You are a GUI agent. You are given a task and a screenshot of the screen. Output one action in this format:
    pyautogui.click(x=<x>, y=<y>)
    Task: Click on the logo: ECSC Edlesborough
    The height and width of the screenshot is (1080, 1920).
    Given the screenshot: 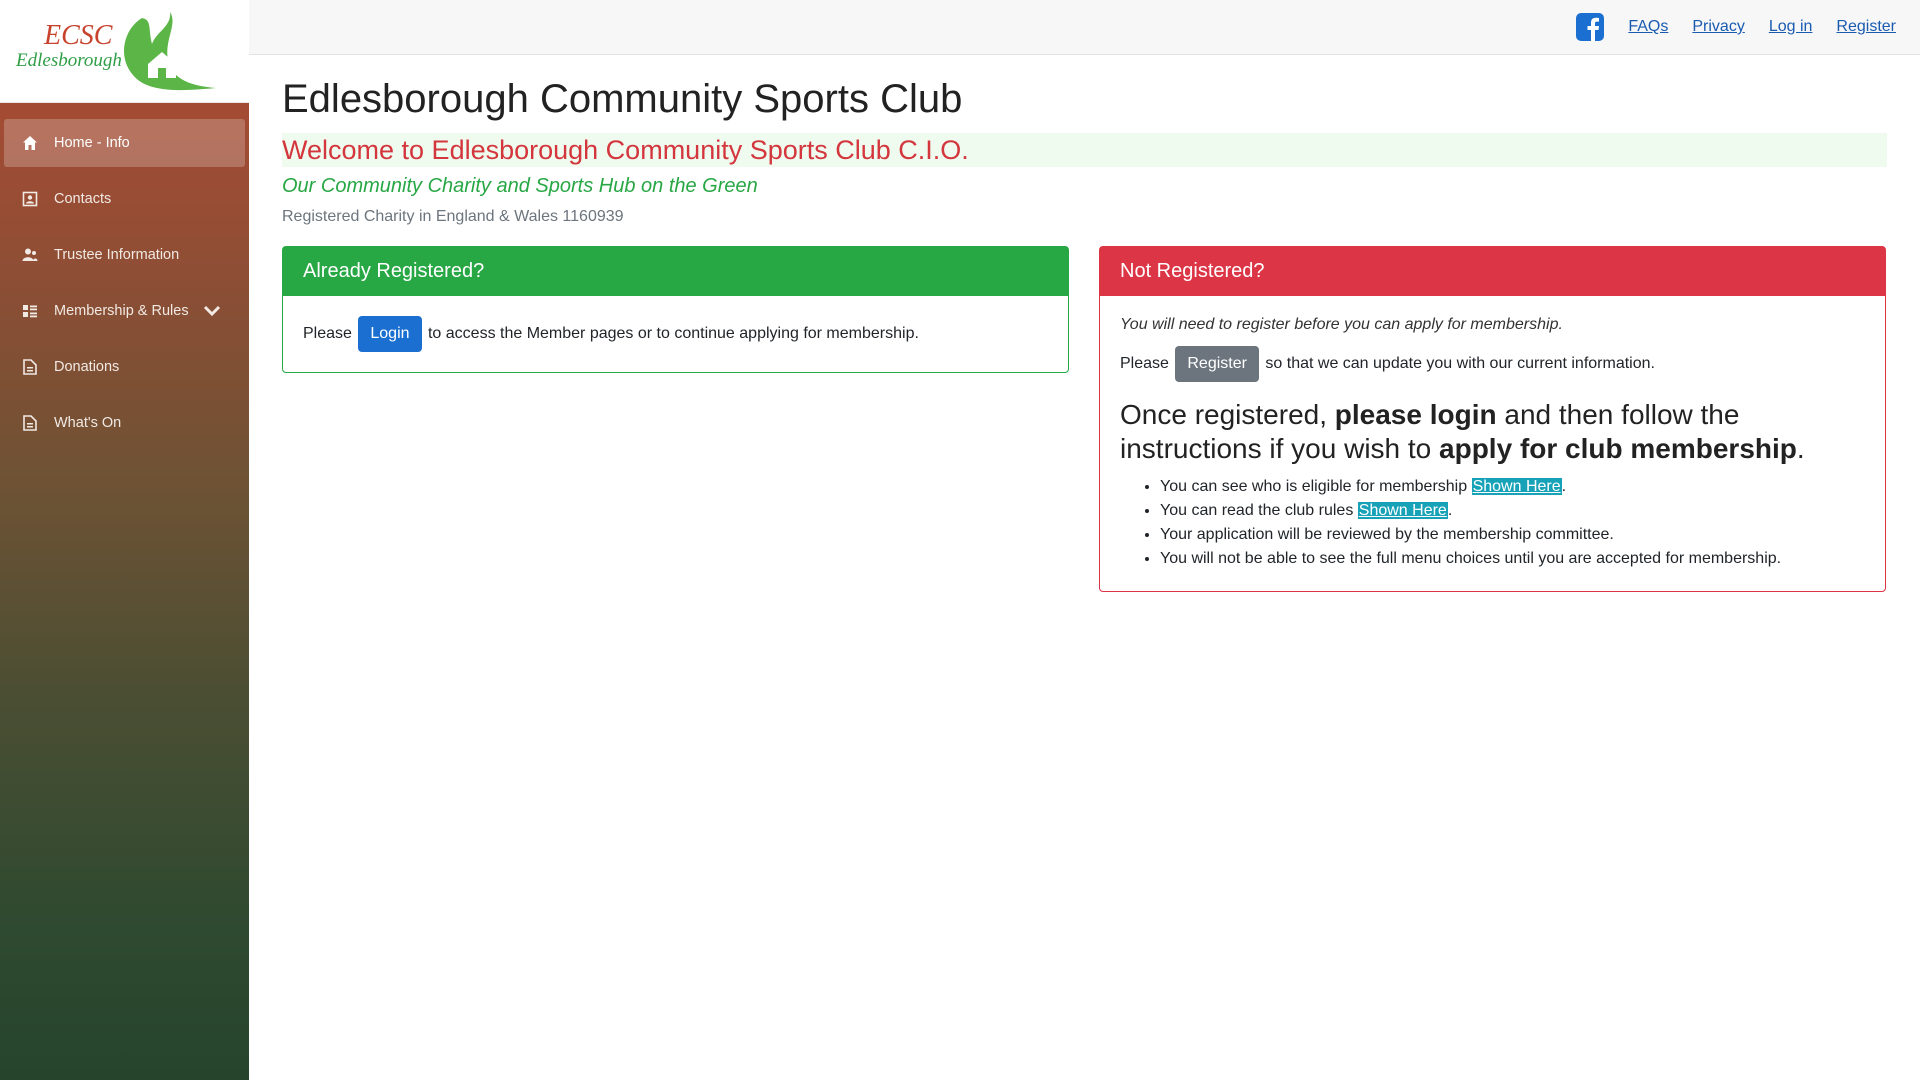 What is the action you would take?
    pyautogui.click(x=124, y=51)
    